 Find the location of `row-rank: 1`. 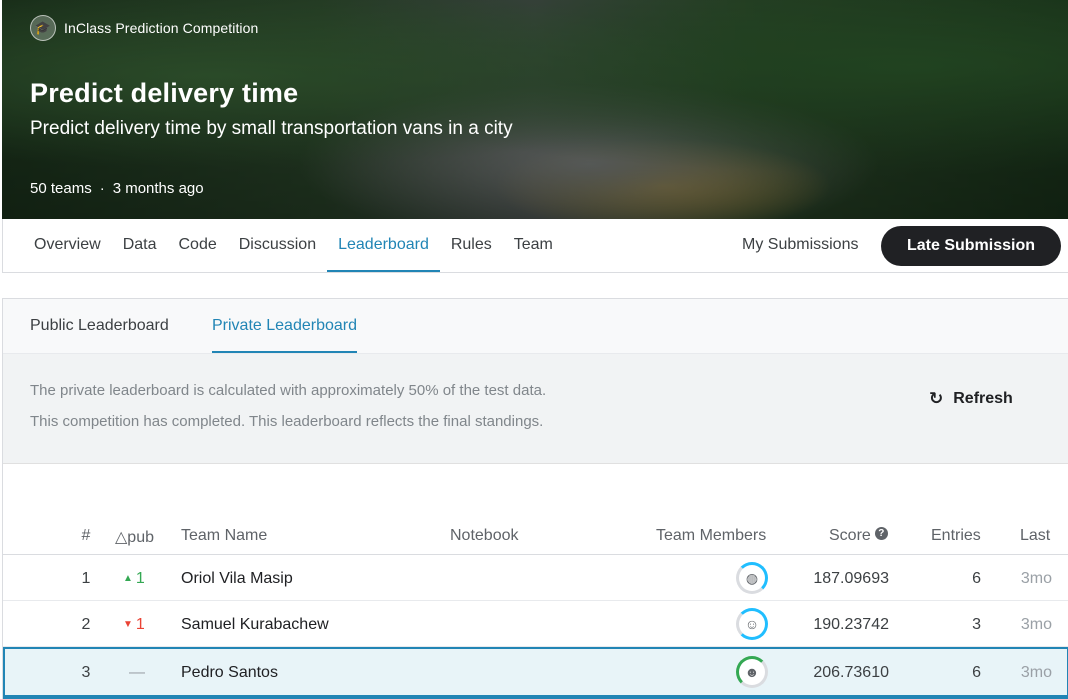

row-rank: 1 is located at coordinates (86, 578).